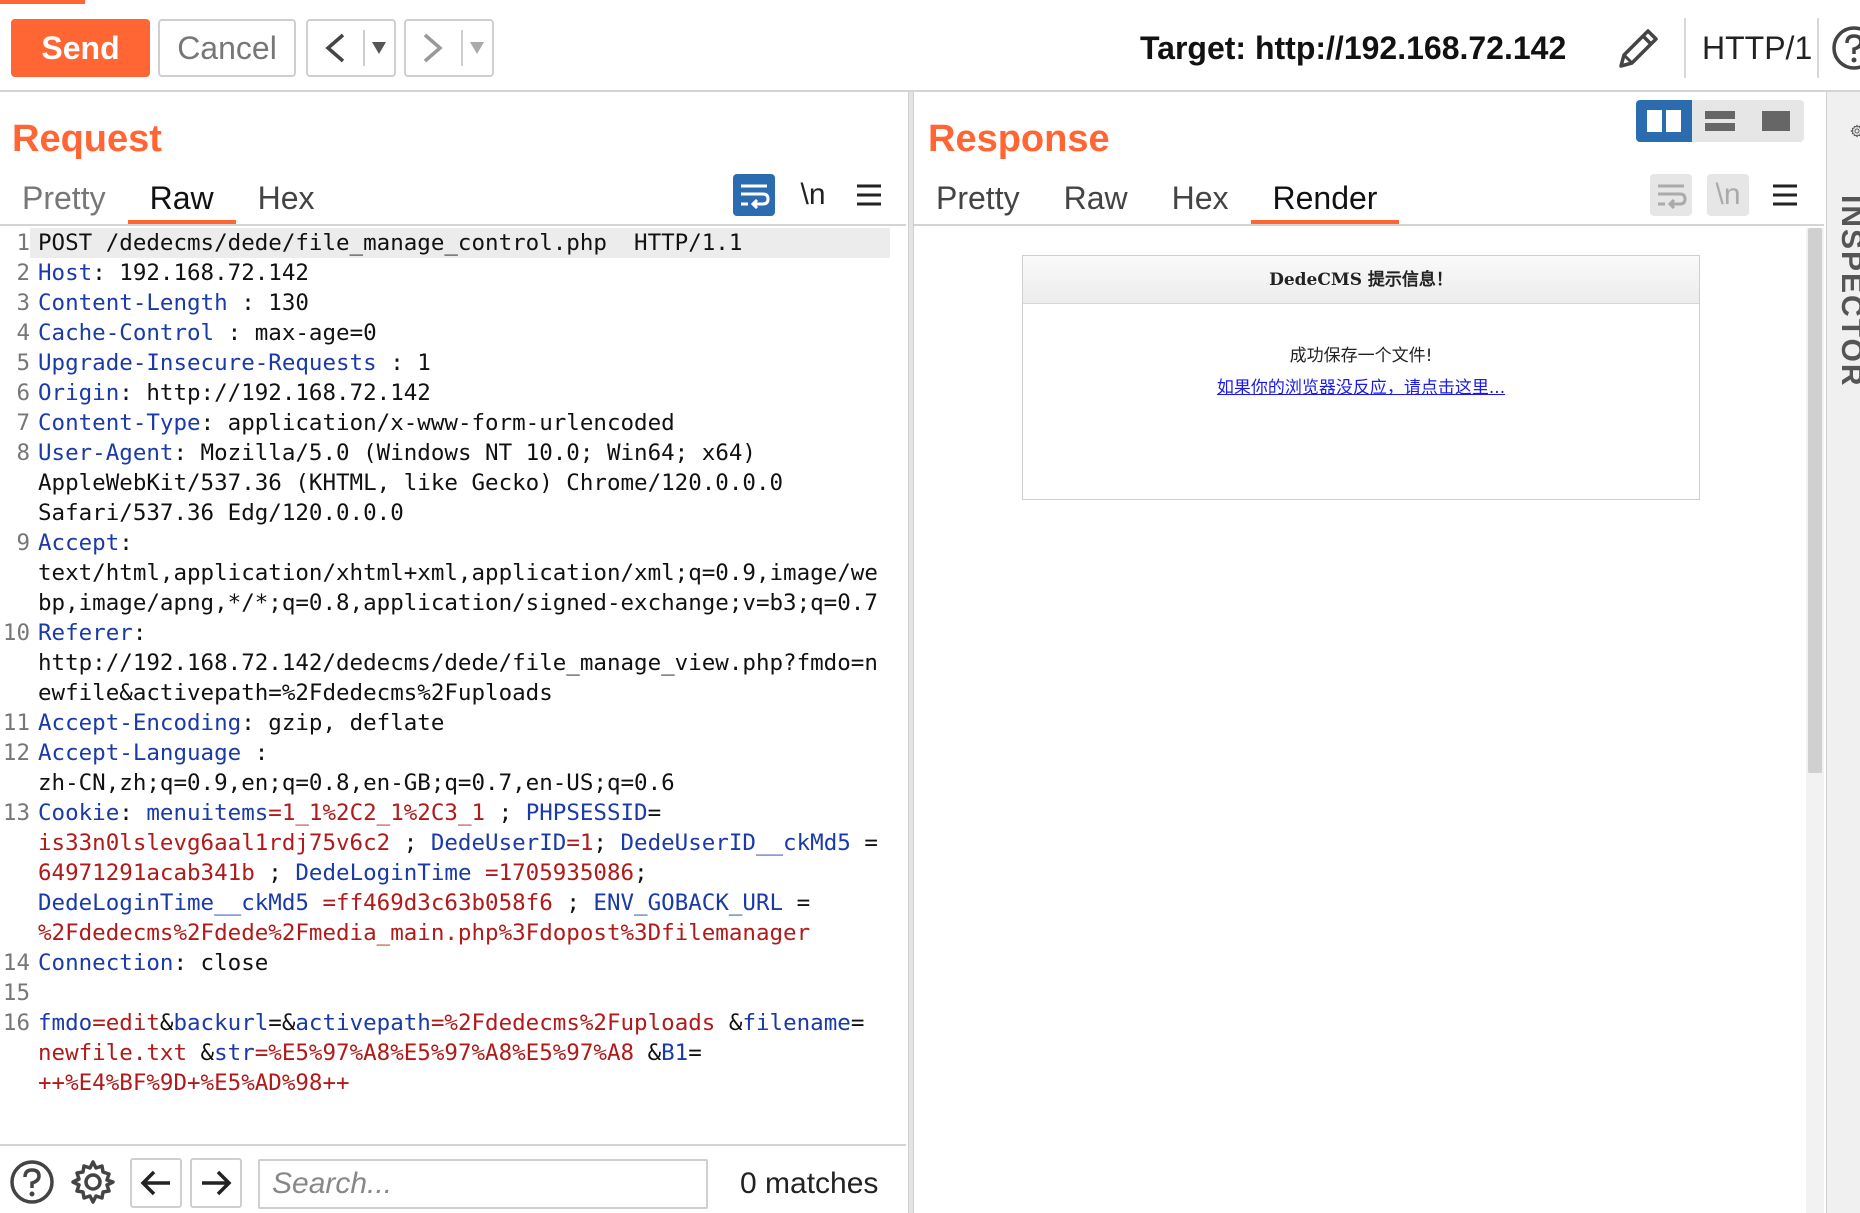  I want to click on edit-target-button, so click(1639, 48).